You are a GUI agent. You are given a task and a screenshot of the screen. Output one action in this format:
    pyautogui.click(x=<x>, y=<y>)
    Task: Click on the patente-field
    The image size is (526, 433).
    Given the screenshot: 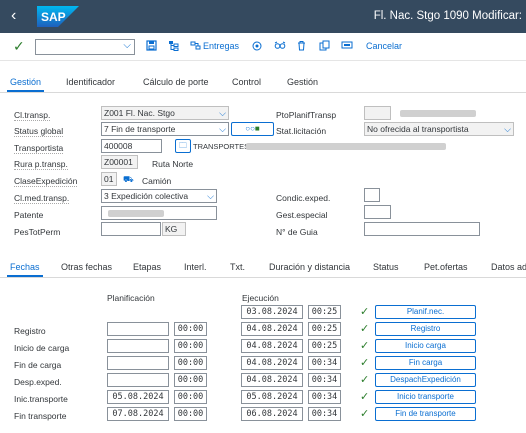 What is the action you would take?
    pyautogui.click(x=159, y=213)
    